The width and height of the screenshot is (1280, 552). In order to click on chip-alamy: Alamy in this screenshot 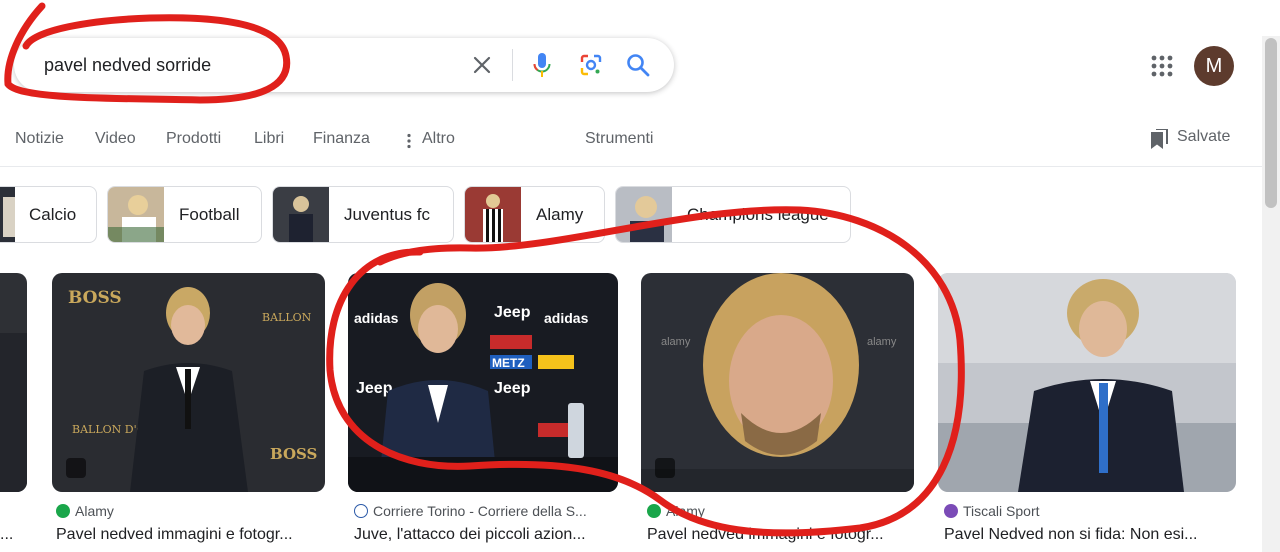, I will do `click(534, 214)`.